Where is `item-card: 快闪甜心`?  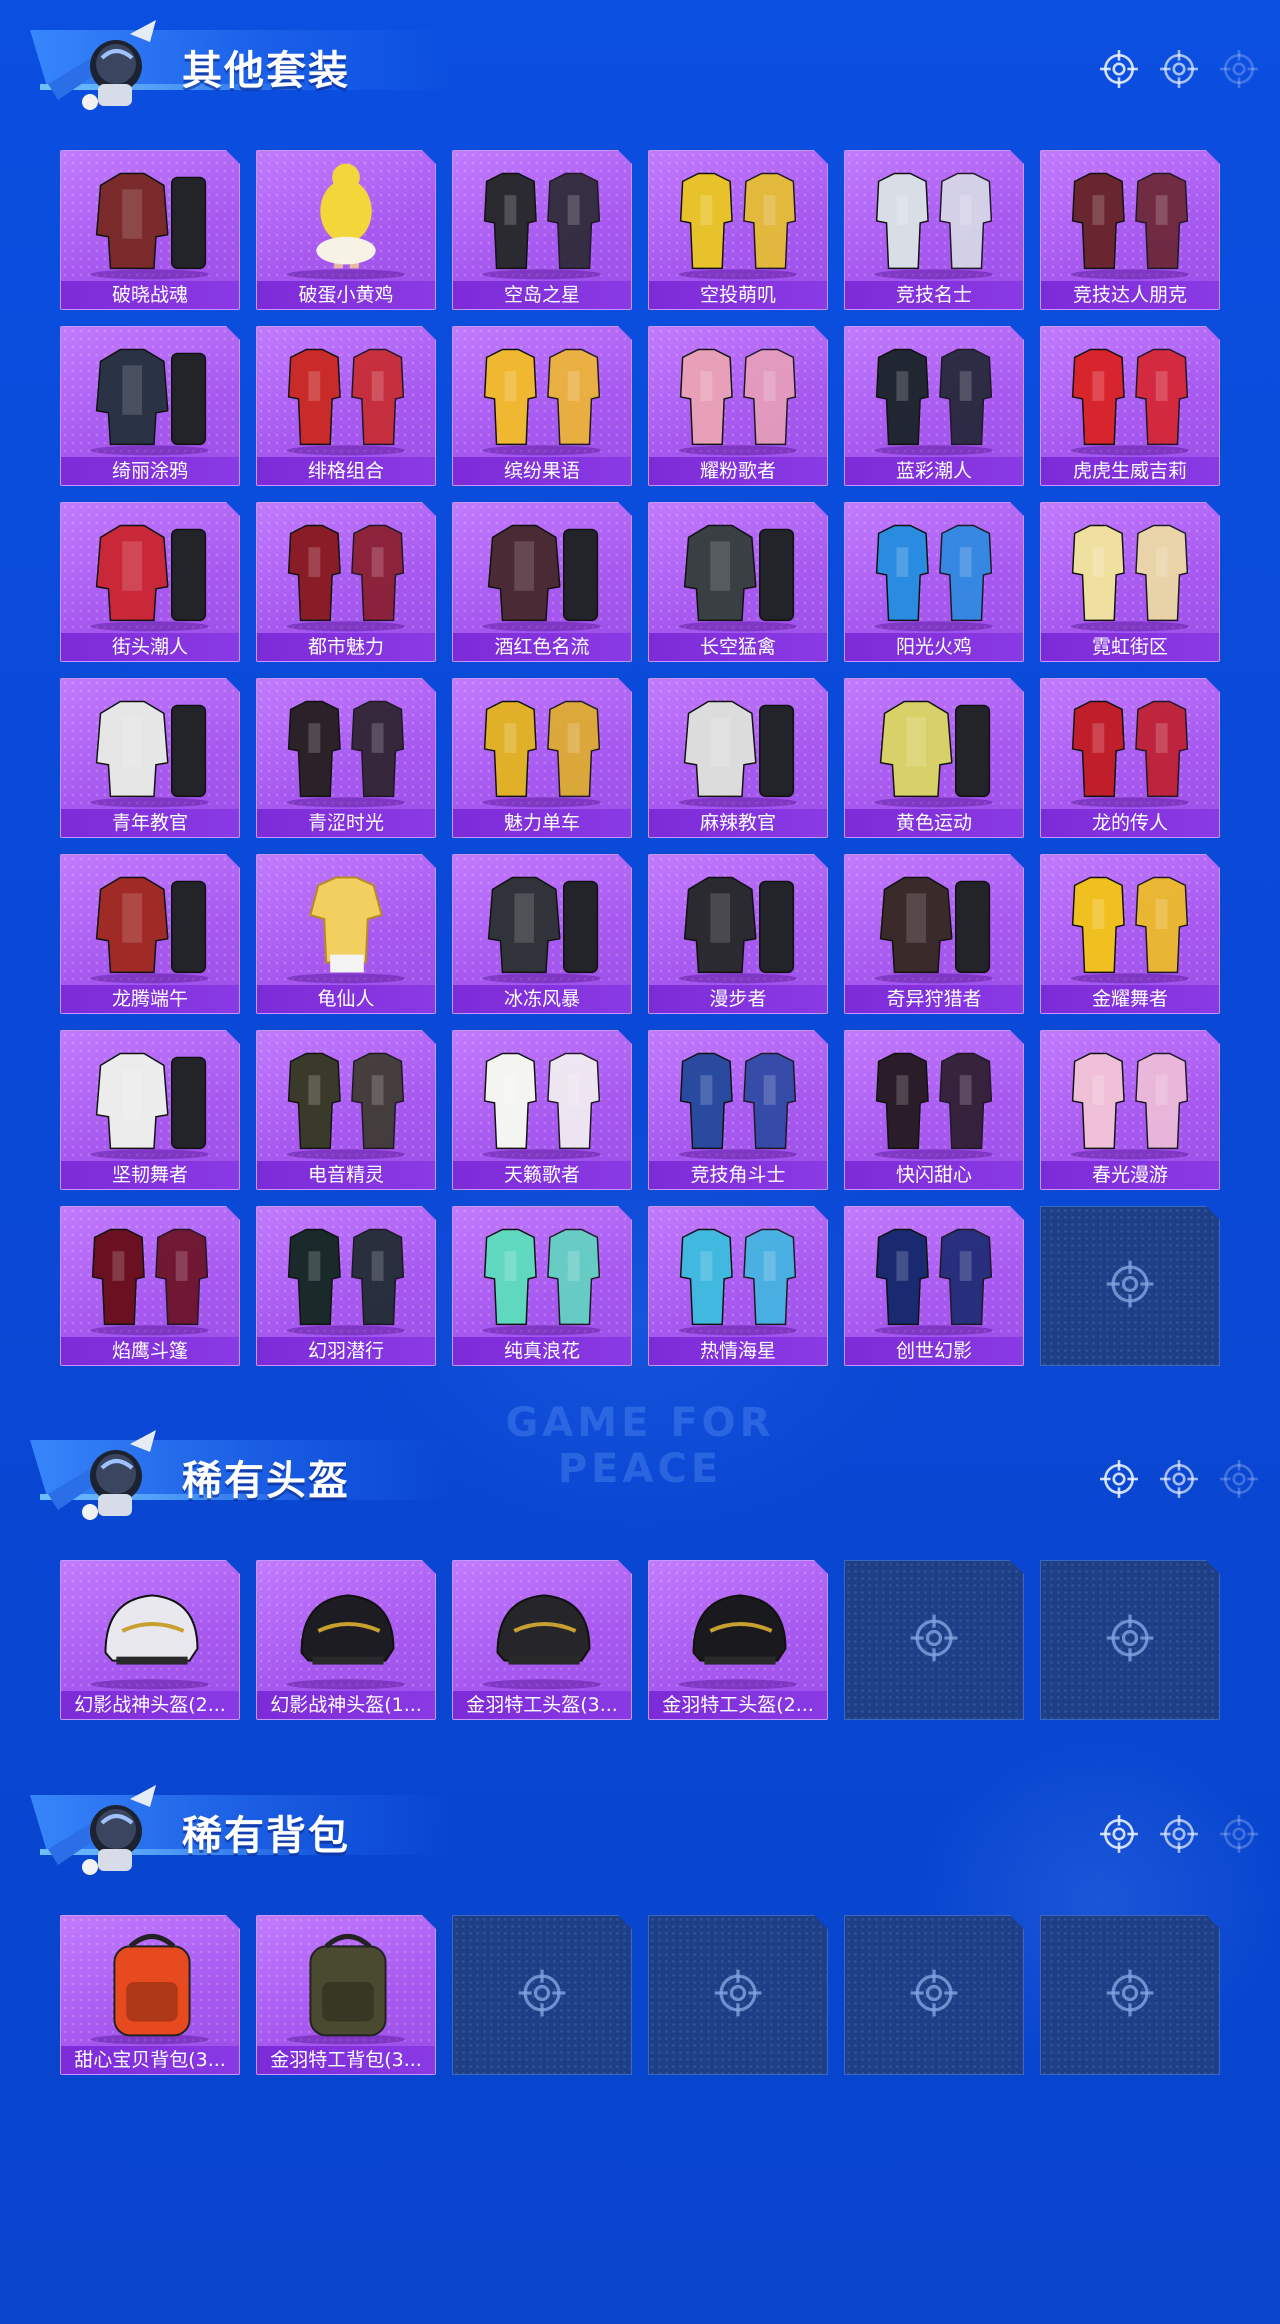 item-card: 快闪甜心 is located at coordinates (934, 1110).